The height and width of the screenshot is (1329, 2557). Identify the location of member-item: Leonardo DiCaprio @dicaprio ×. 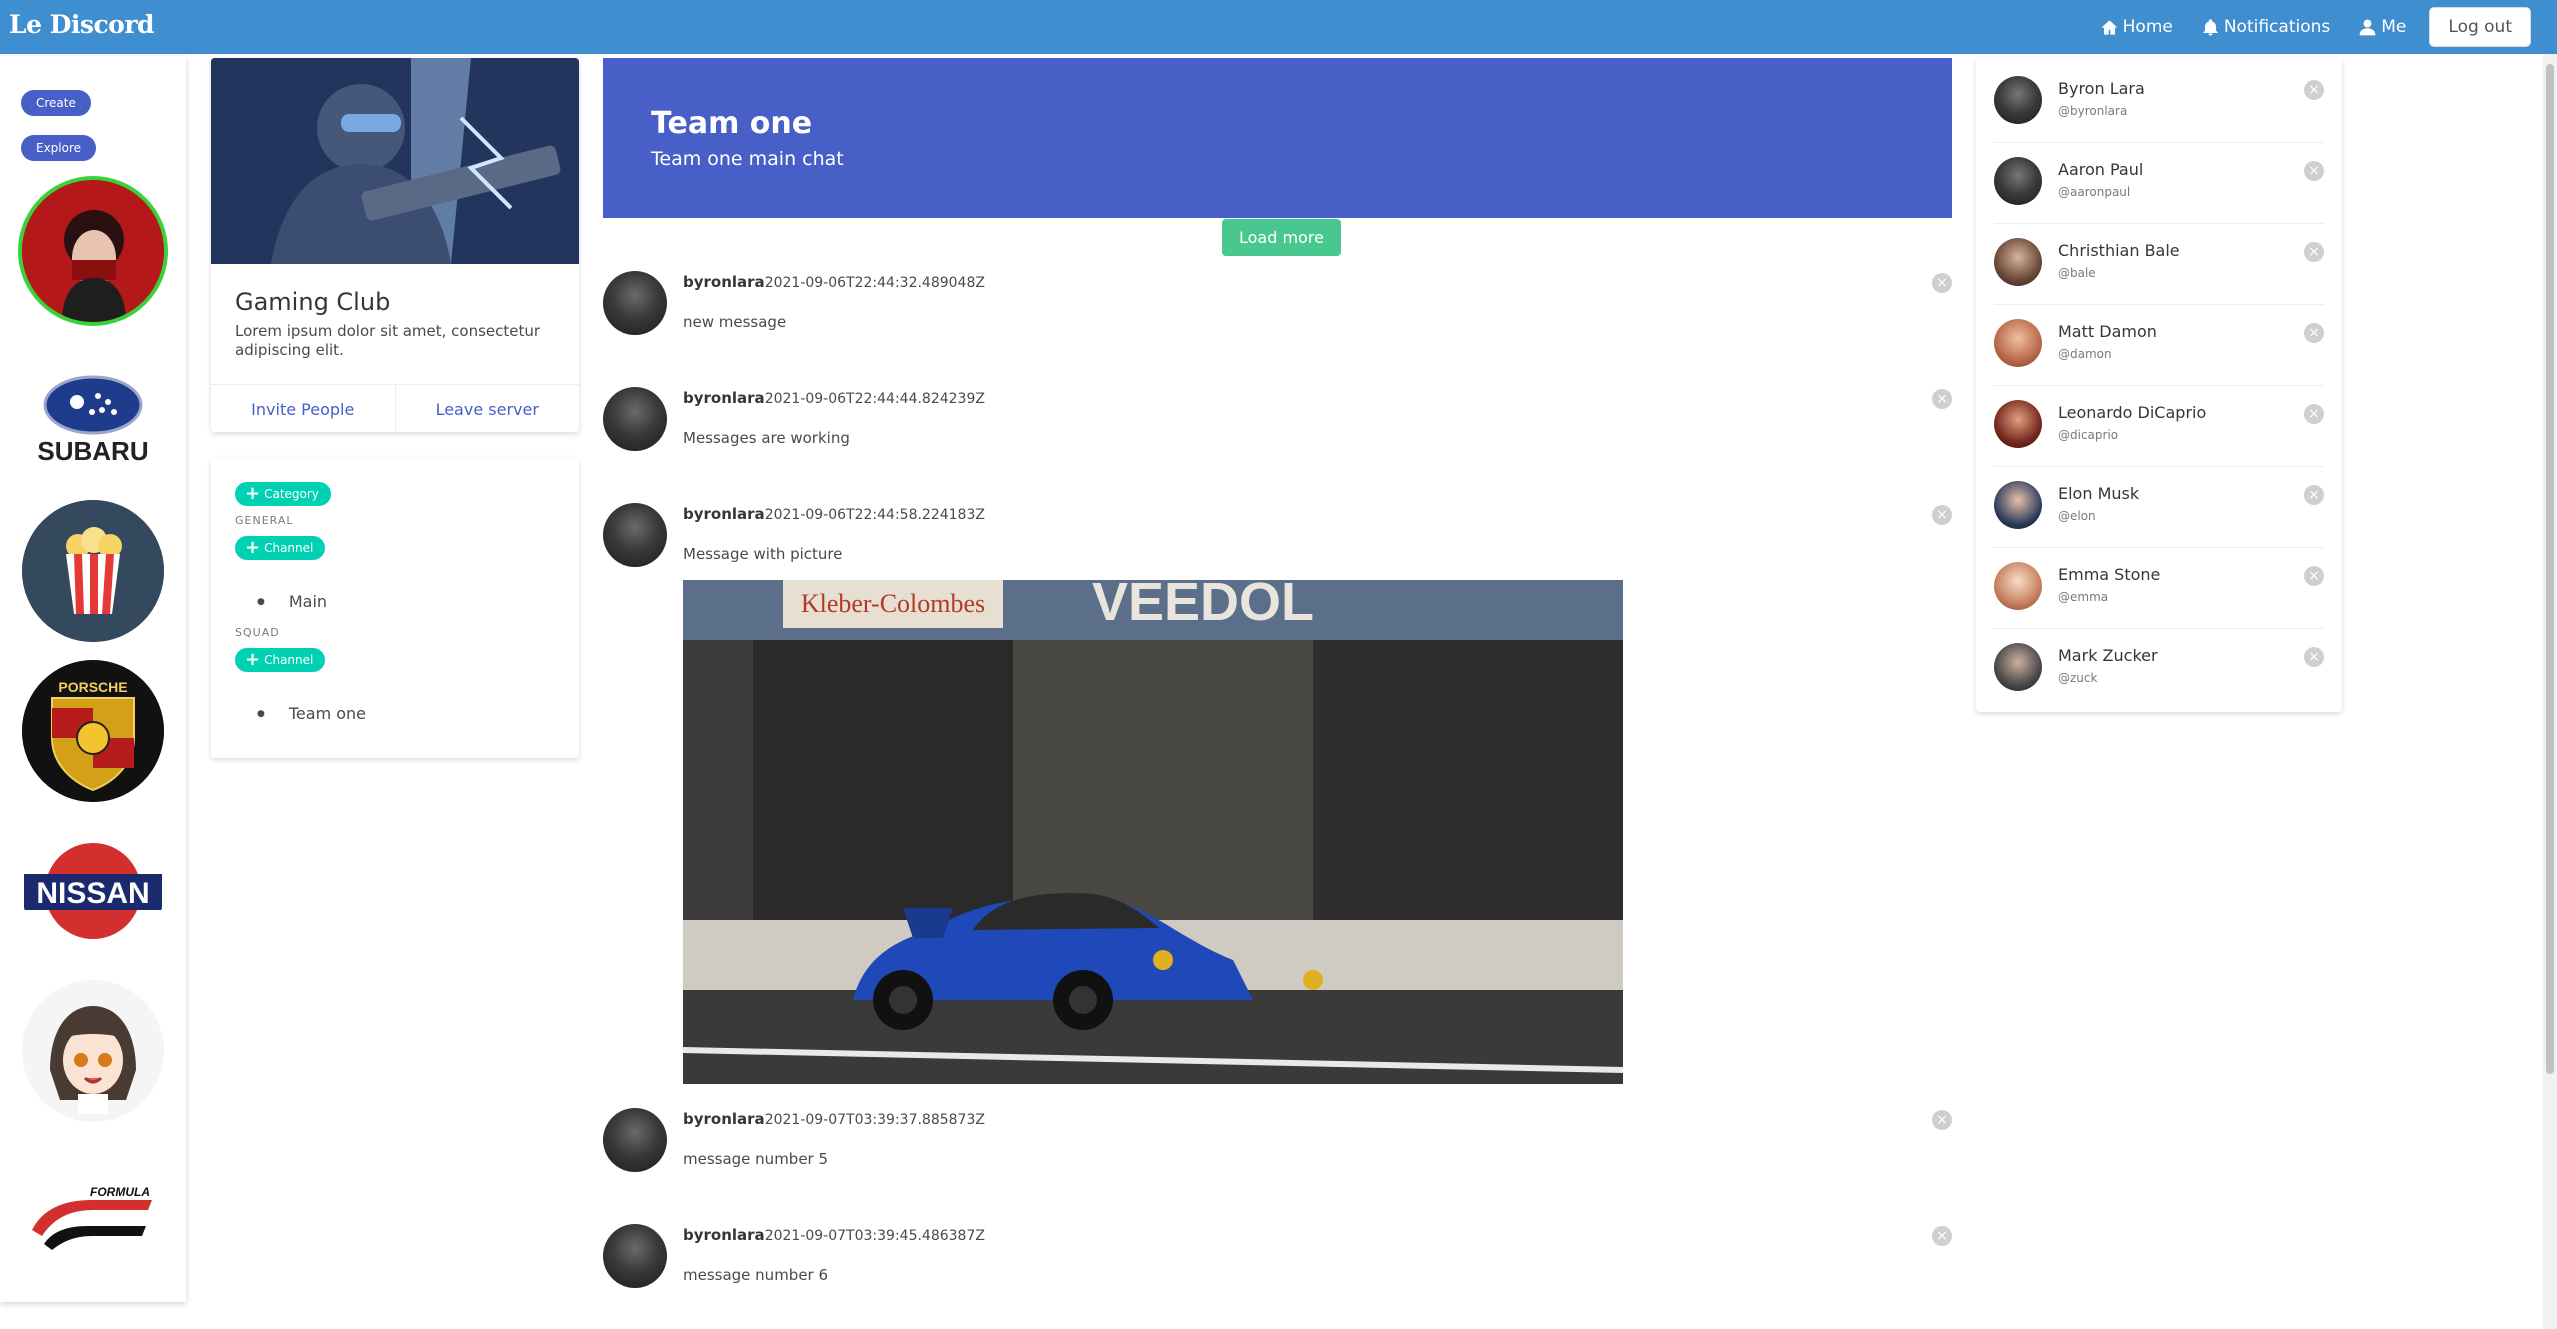
(2159, 426).